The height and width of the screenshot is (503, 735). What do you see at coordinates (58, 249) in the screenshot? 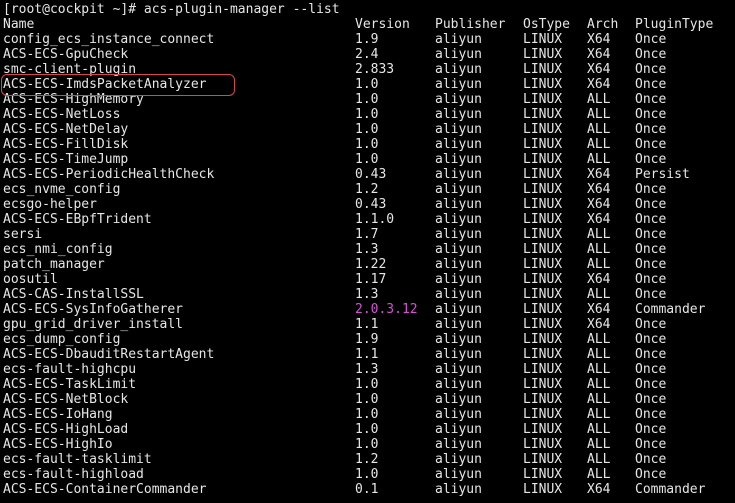
I see `plugin-name: ecs_nmi_config` at bounding box center [58, 249].